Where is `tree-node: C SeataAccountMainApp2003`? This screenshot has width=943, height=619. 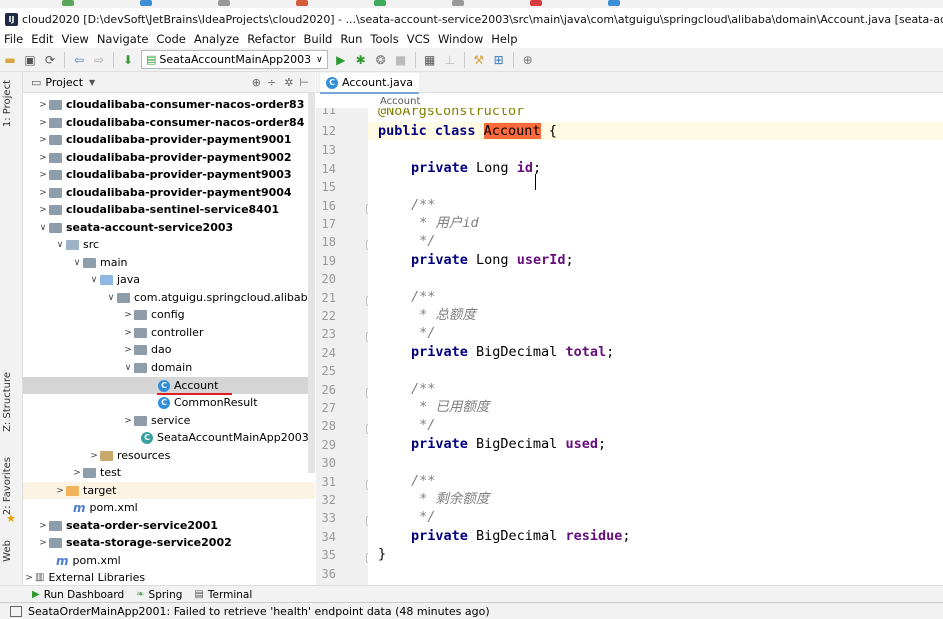
tree-node: C SeataAccountMainApp2003 is located at coordinates (169, 437).